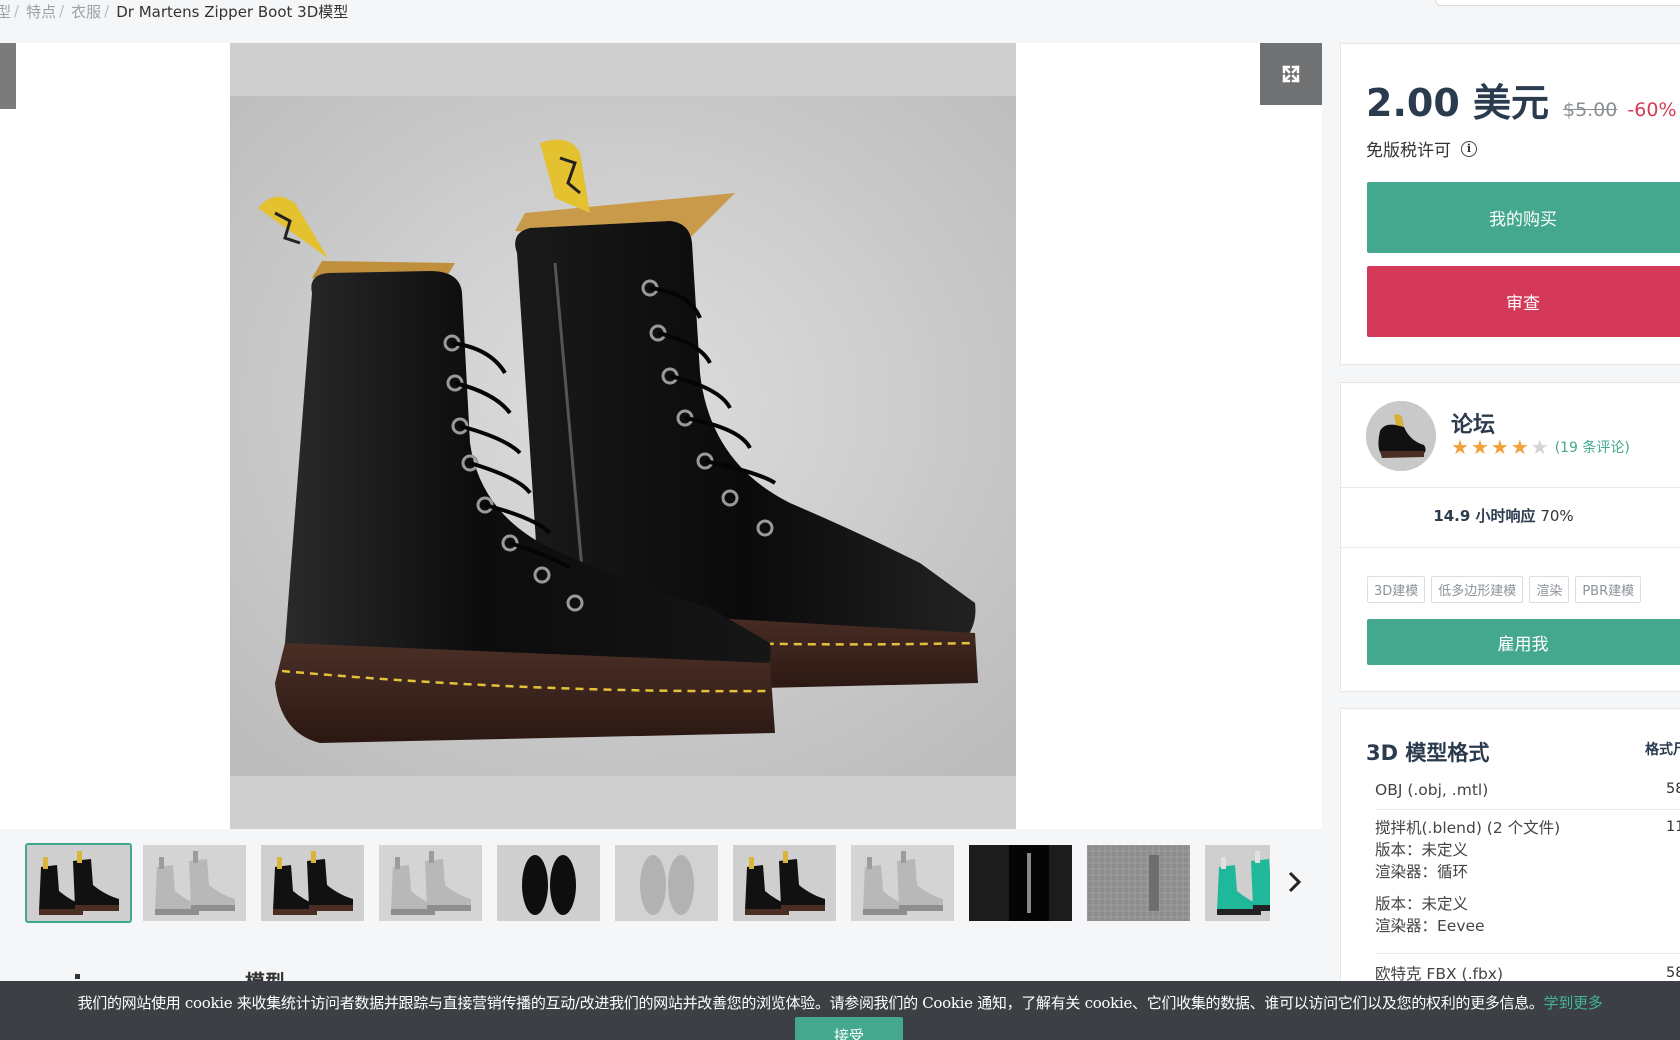 The image size is (1680, 1040). Describe the element at coordinates (1662, 750) in the screenshot. I see `formats-column-header: 格式尺` at that location.